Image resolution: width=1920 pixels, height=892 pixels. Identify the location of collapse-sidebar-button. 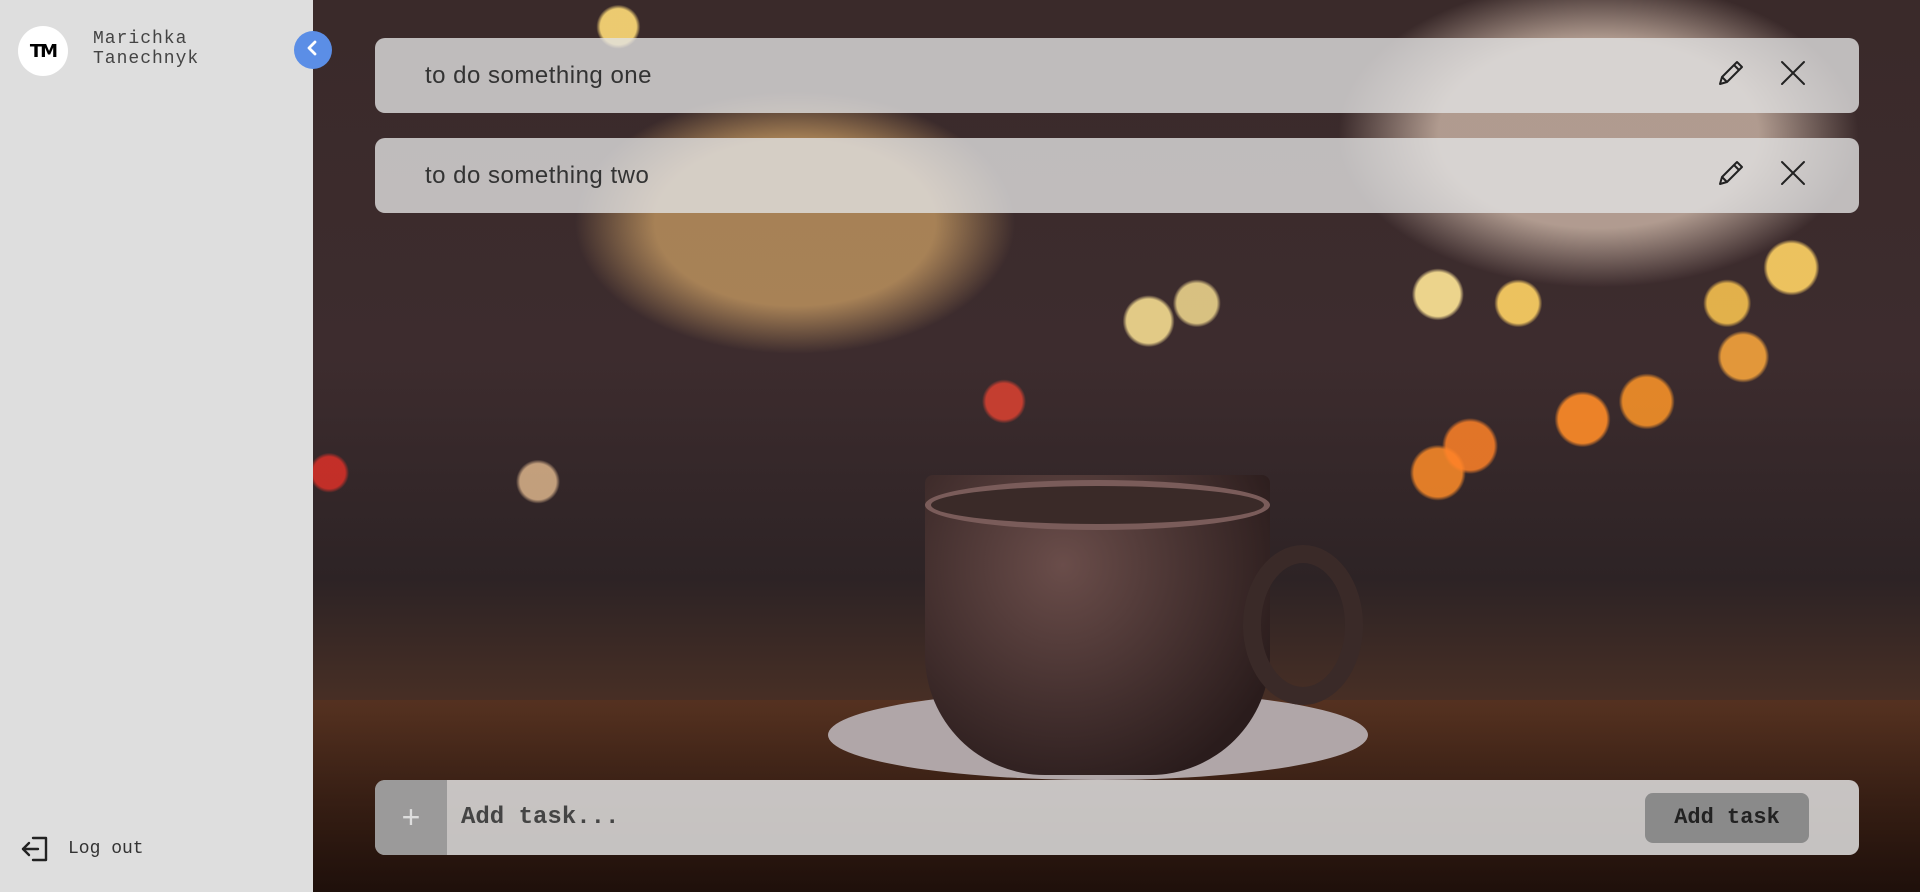
(313, 50).